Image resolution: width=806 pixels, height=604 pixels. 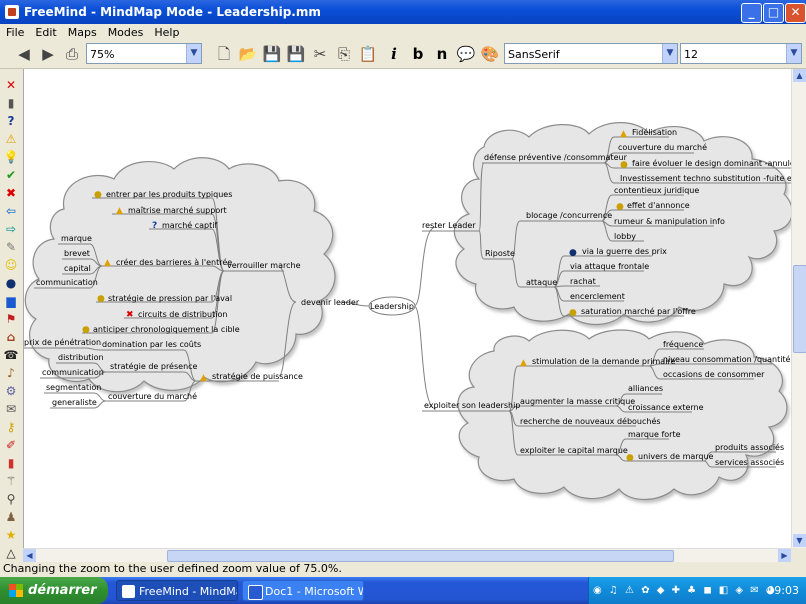 I want to click on menu-modes: Modes, so click(x=125, y=31).